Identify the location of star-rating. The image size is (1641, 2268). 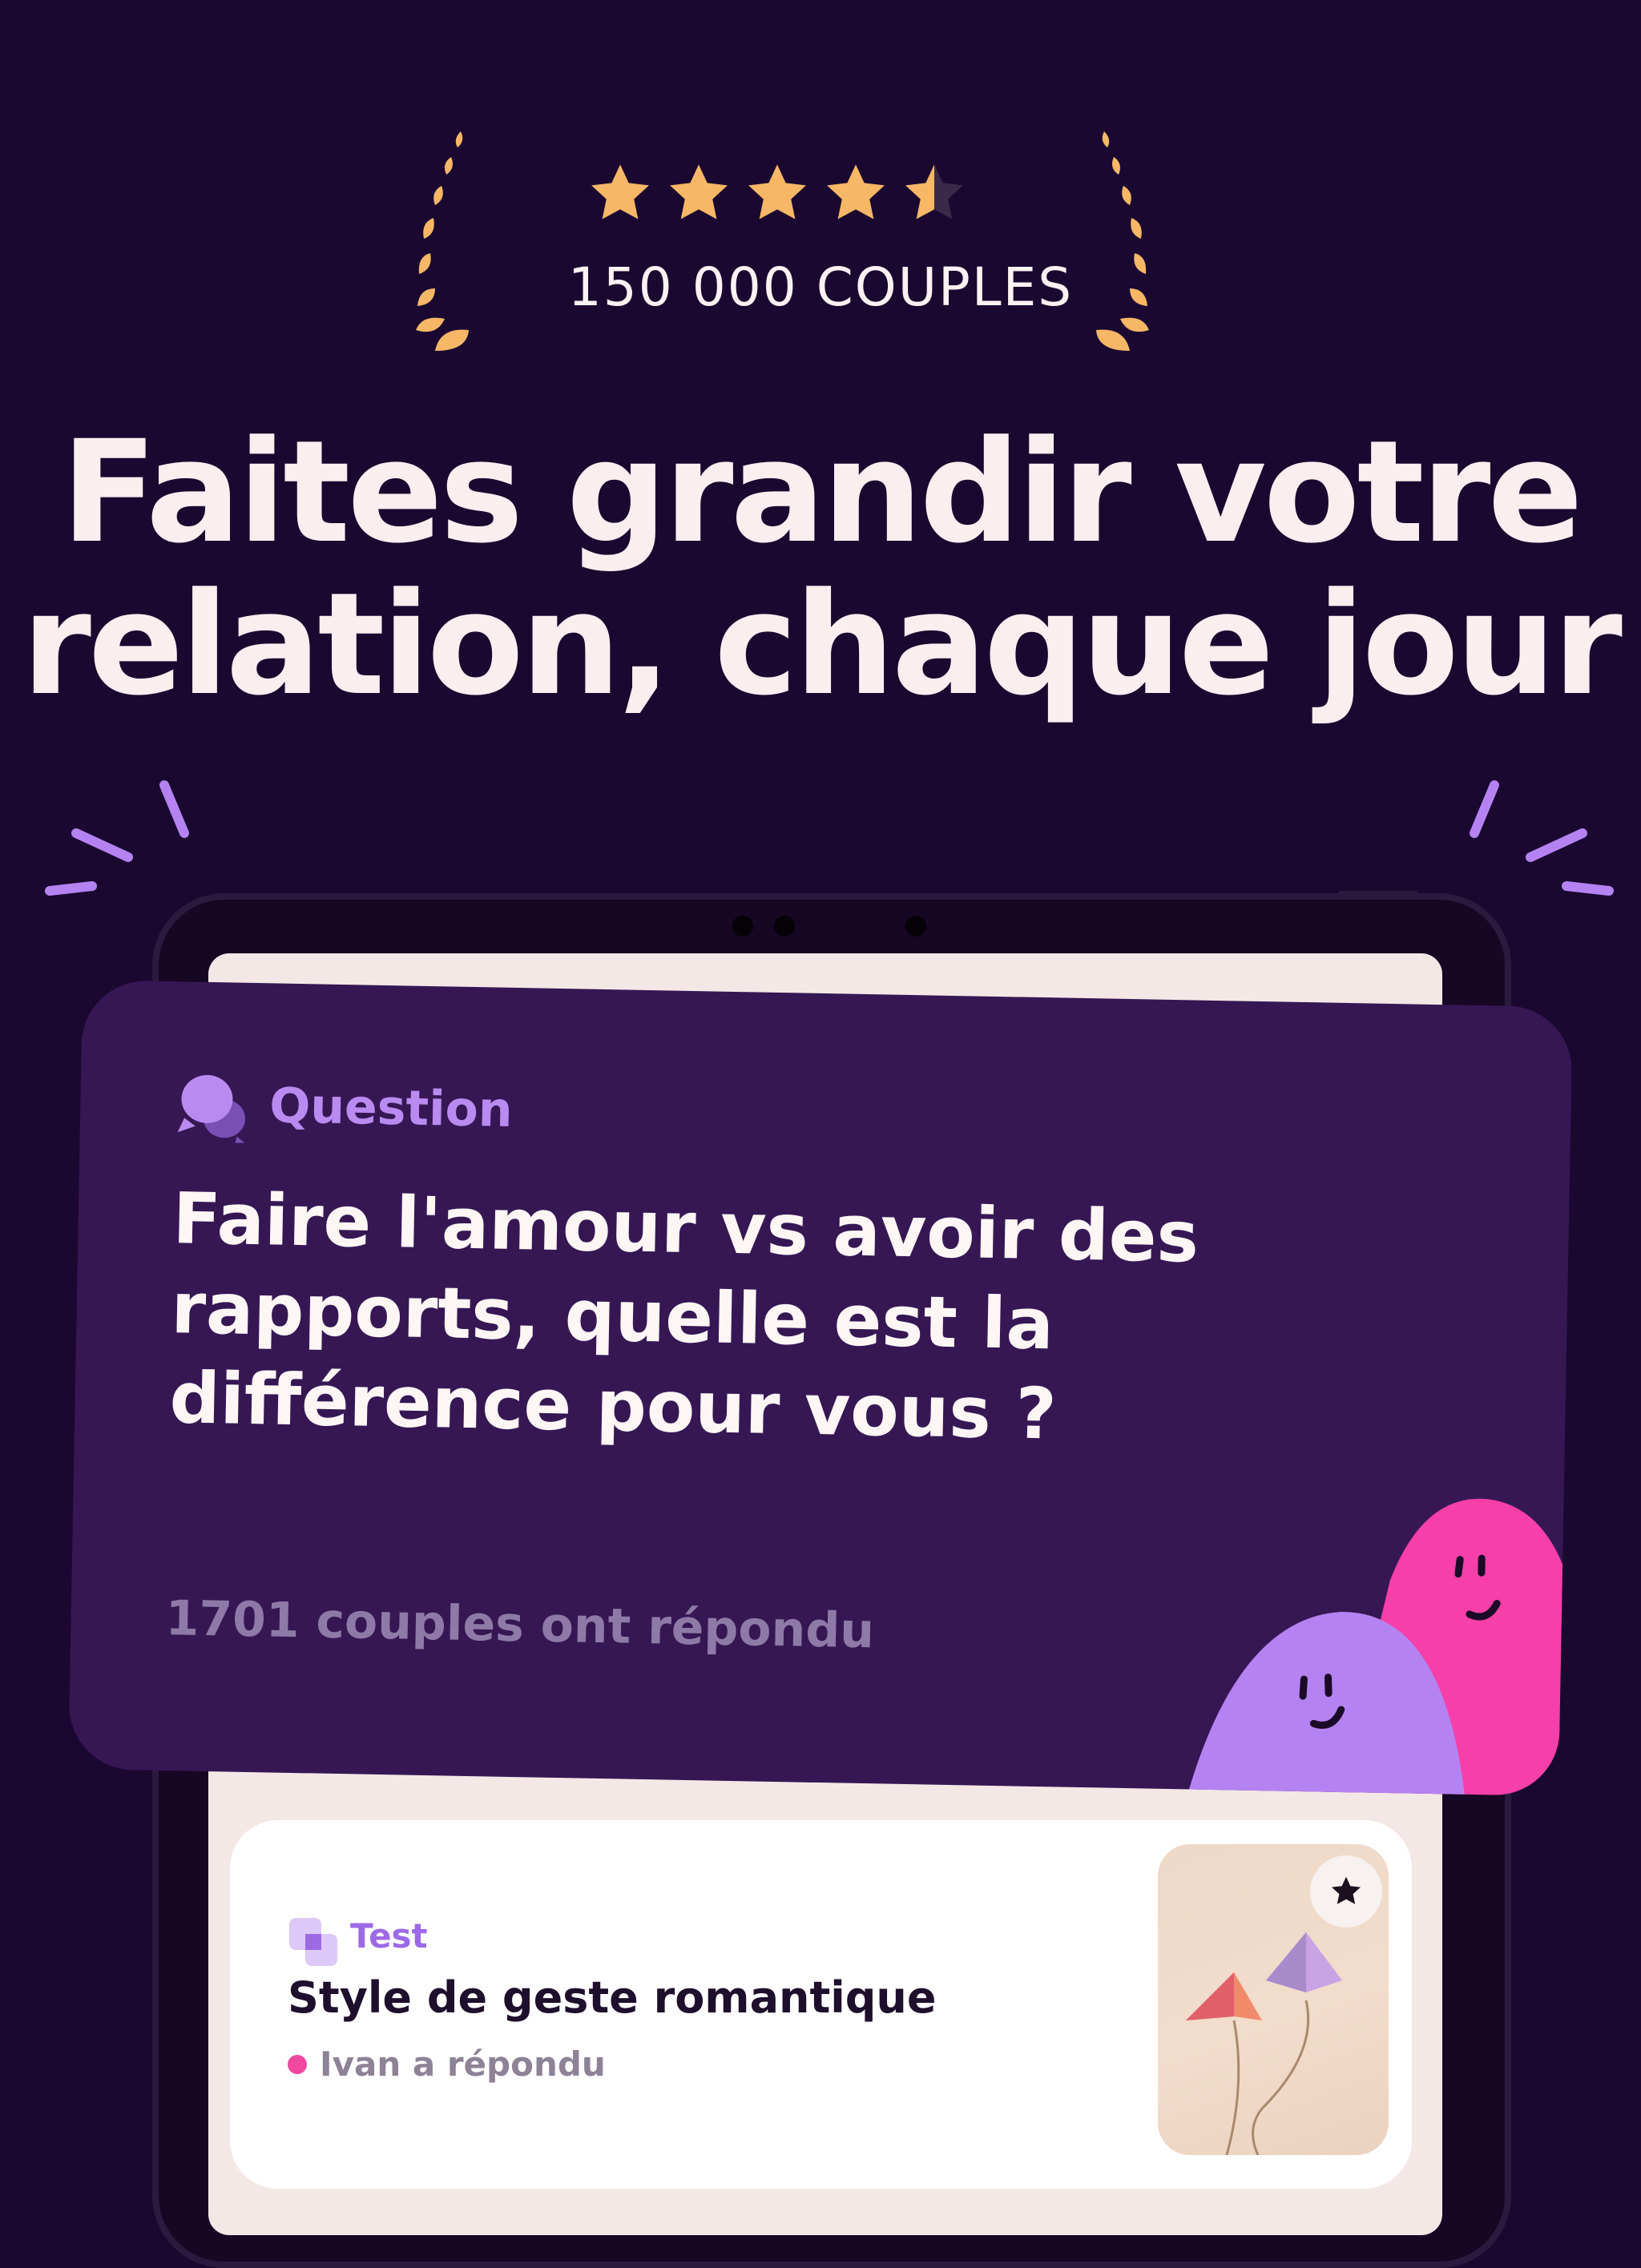
(781, 195).